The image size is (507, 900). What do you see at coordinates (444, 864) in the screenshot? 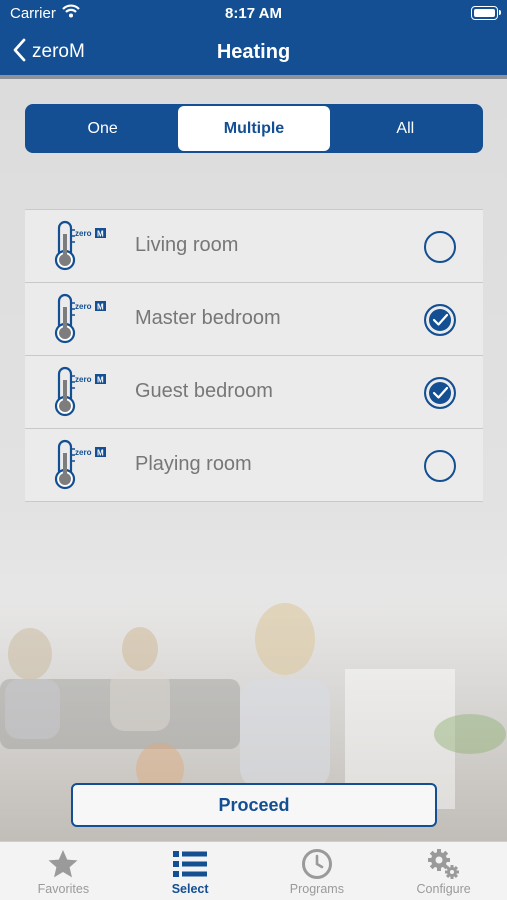
I see `gears-icon` at bounding box center [444, 864].